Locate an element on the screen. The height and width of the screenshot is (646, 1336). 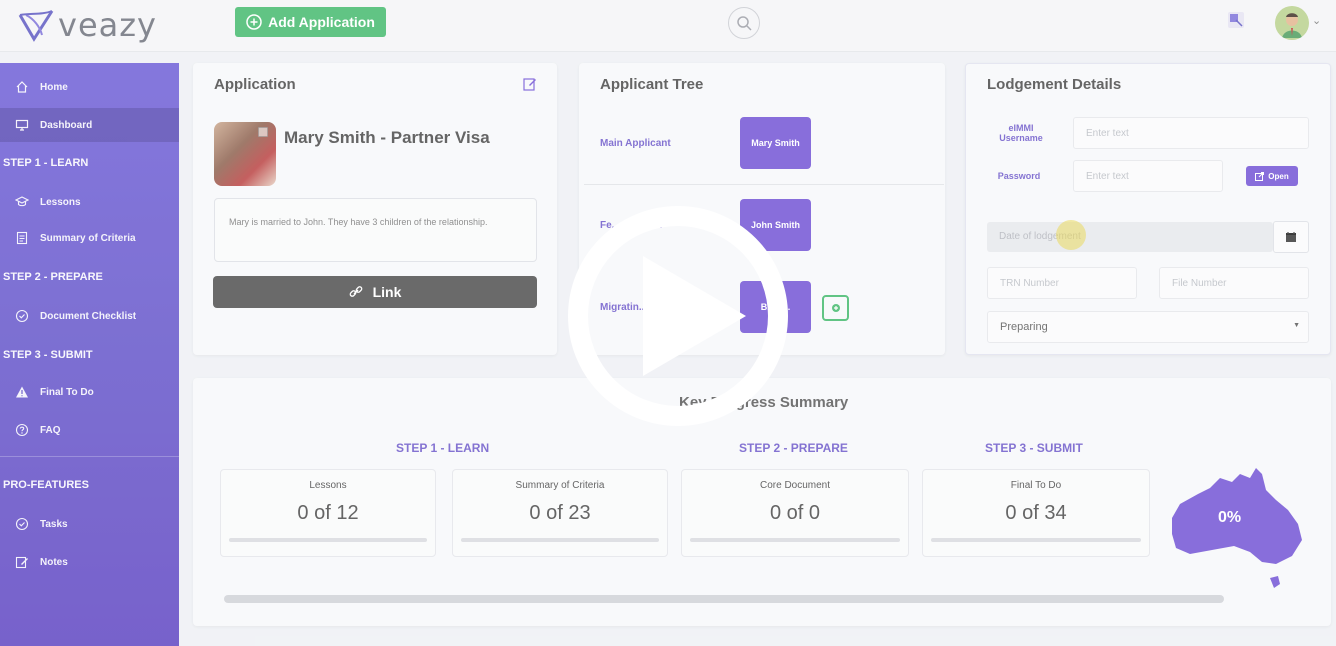
lodgement-title: Lodgement Details is located at coordinates (1054, 84).